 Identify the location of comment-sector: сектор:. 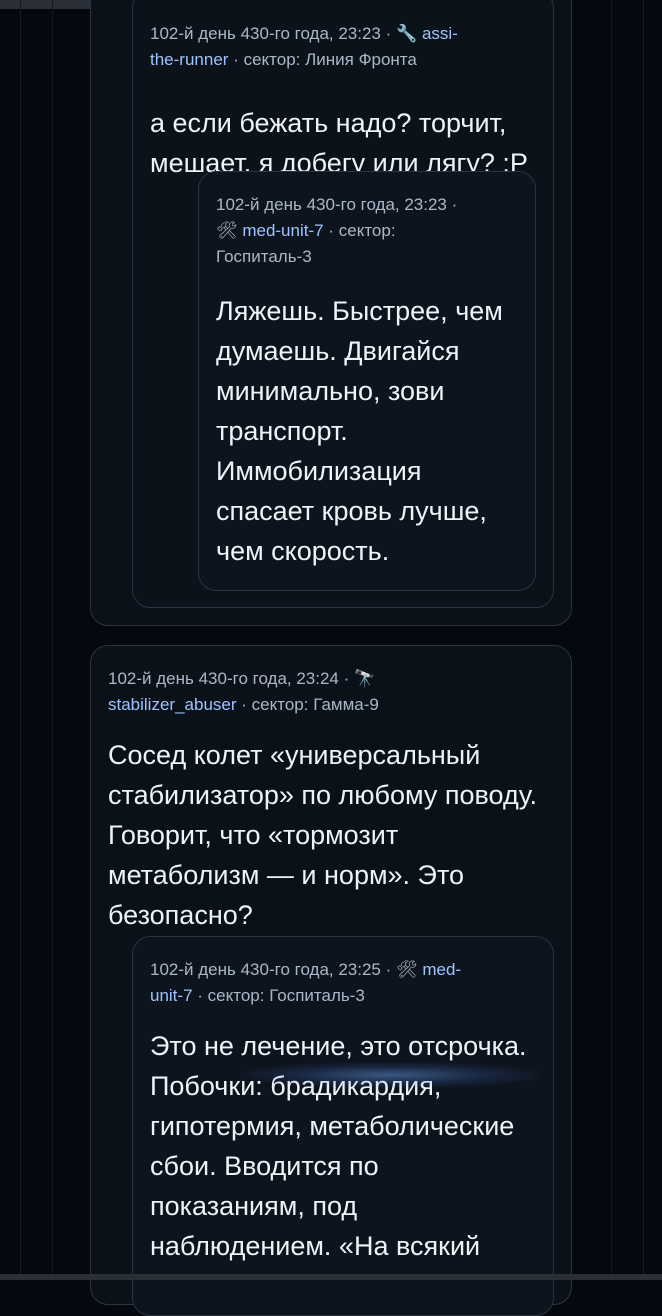
(367, 230).